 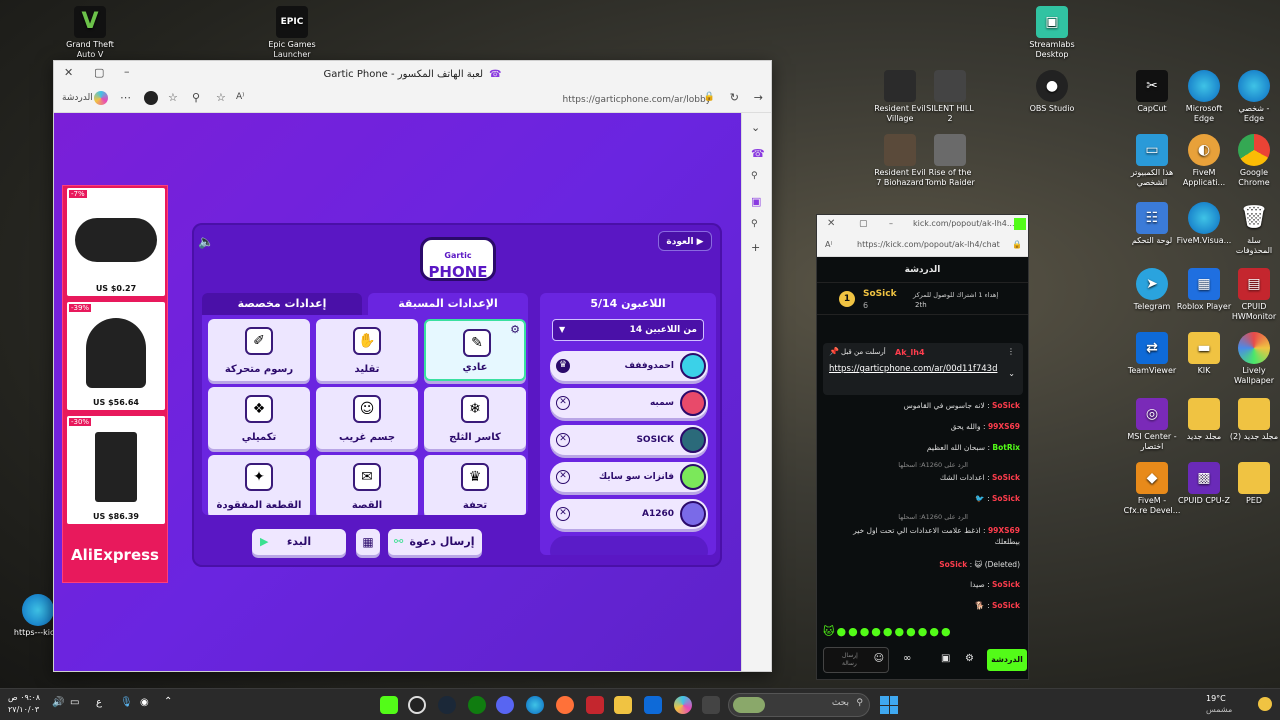 I want to click on tab-presets: الإعدادات المسبقة, so click(x=448, y=304).